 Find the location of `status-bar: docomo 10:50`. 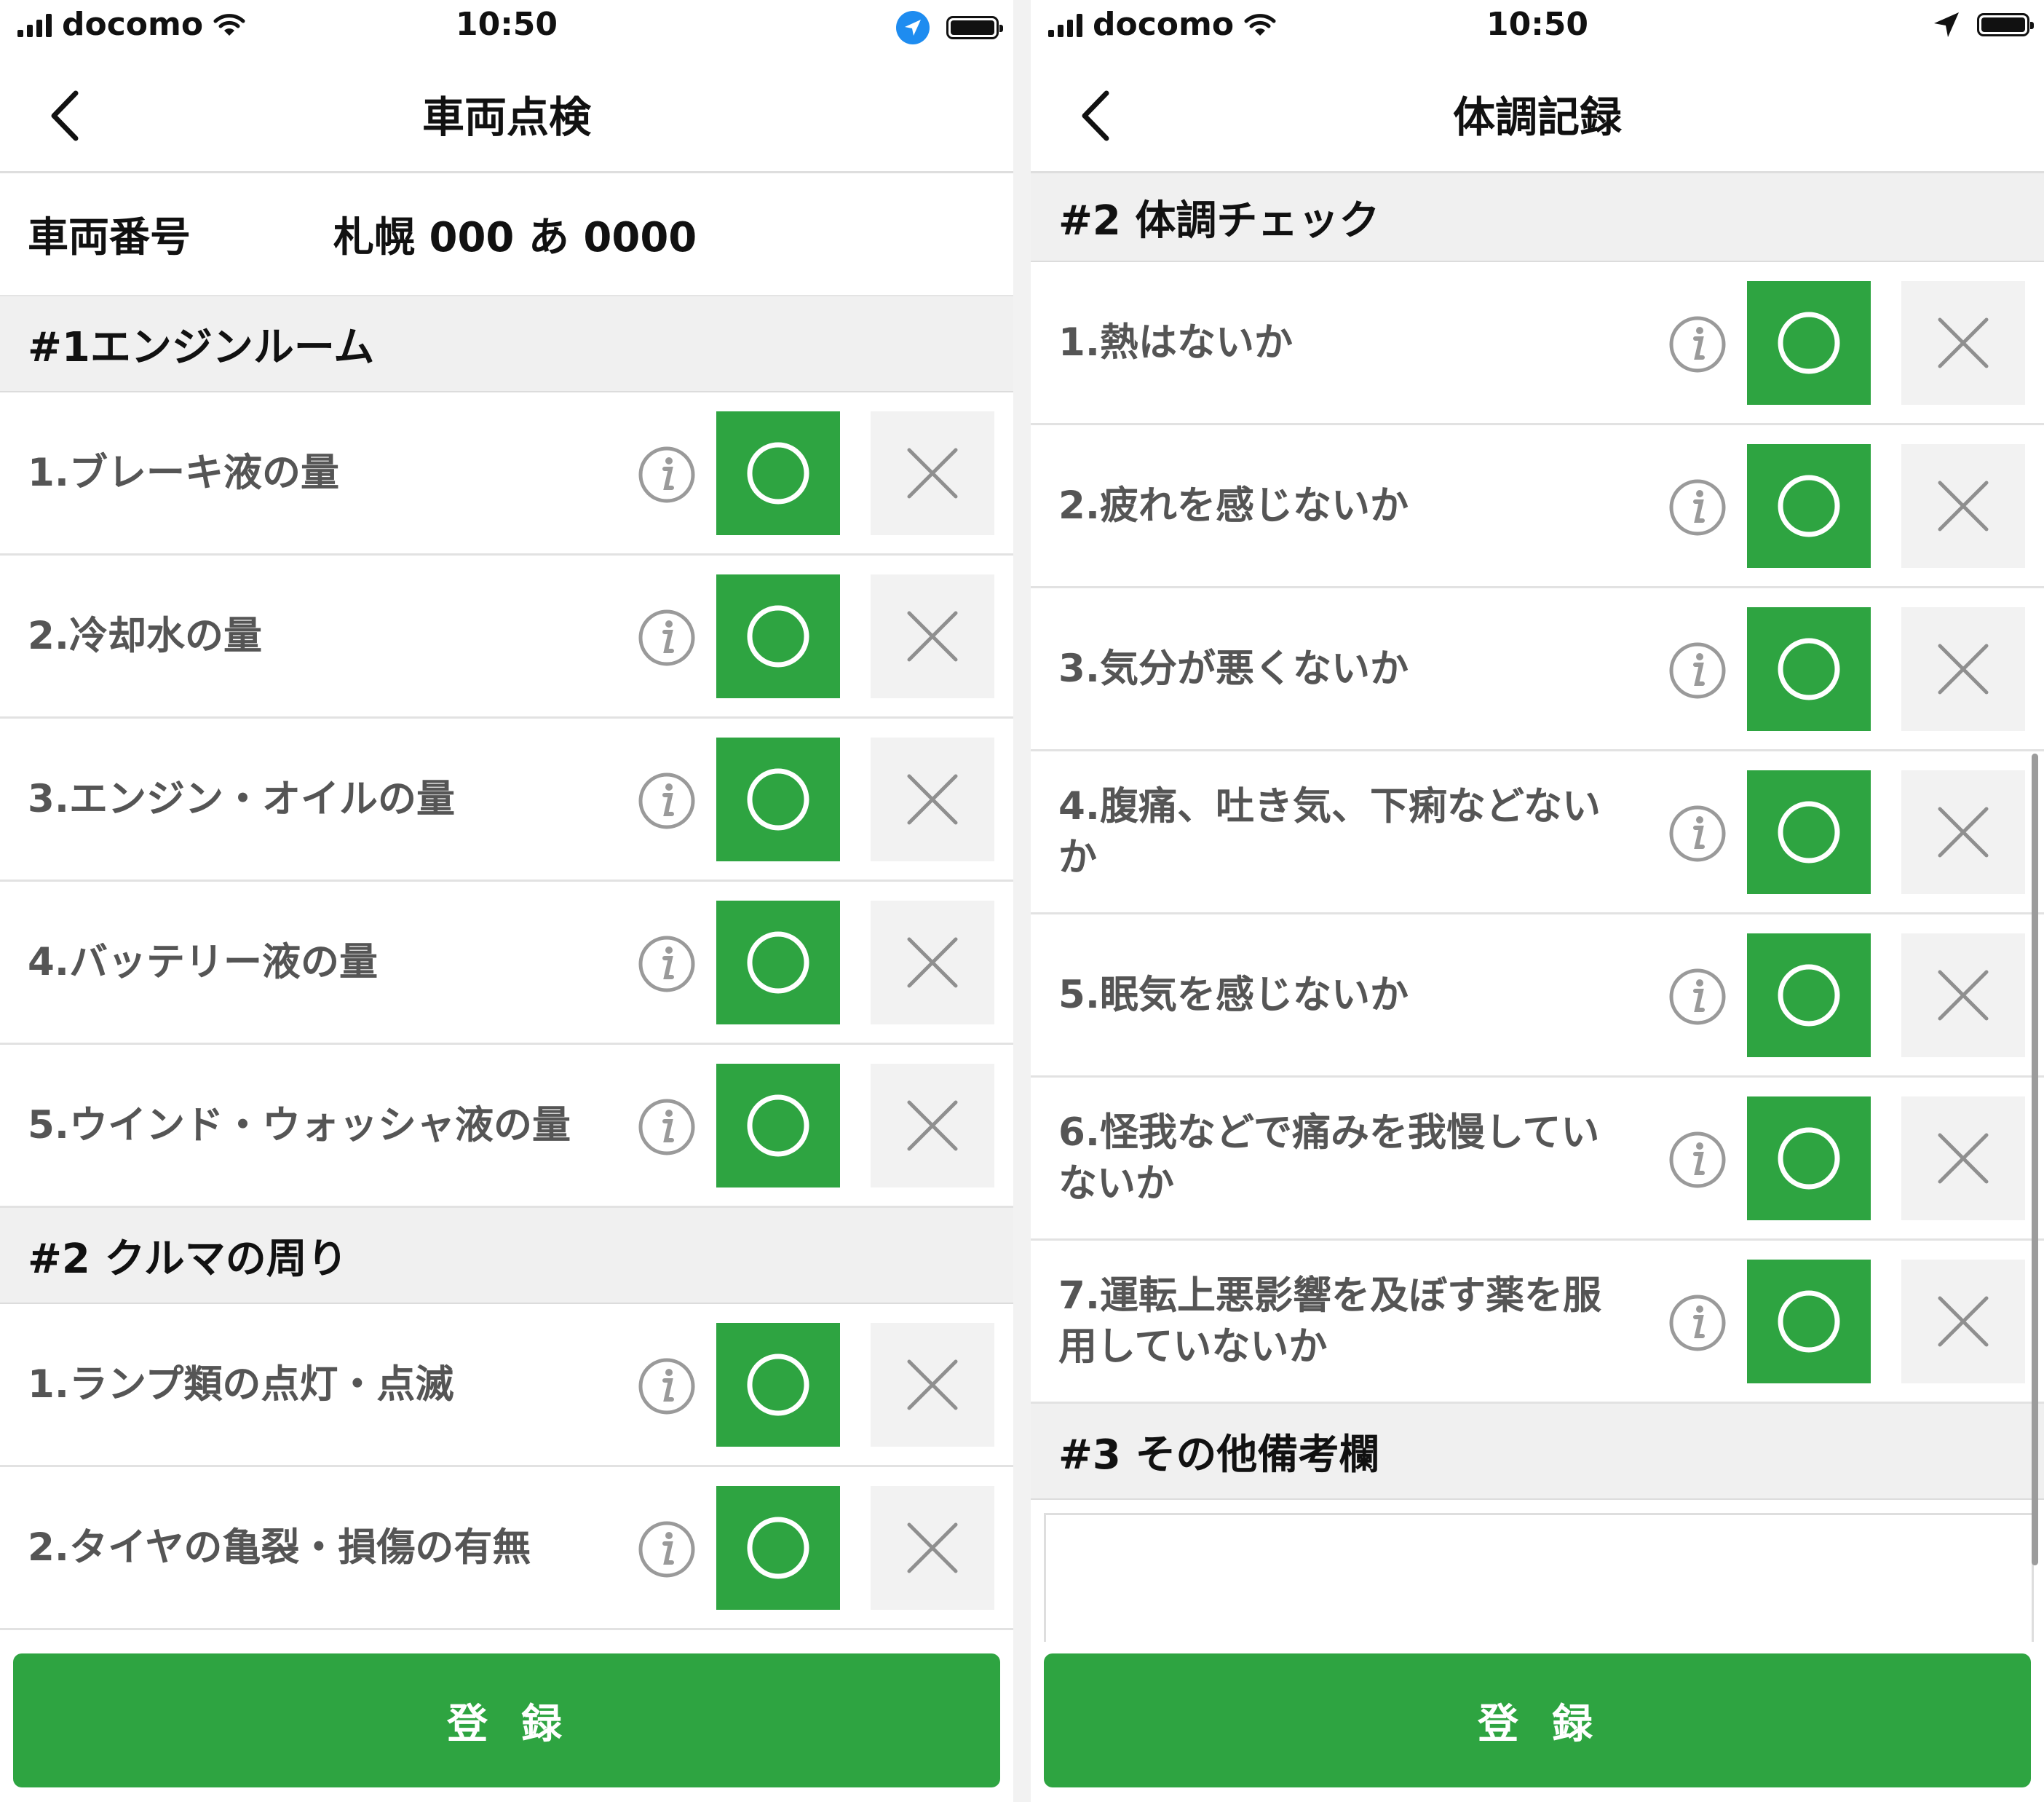

status-bar: docomo 10:50 is located at coordinates (506, 29).